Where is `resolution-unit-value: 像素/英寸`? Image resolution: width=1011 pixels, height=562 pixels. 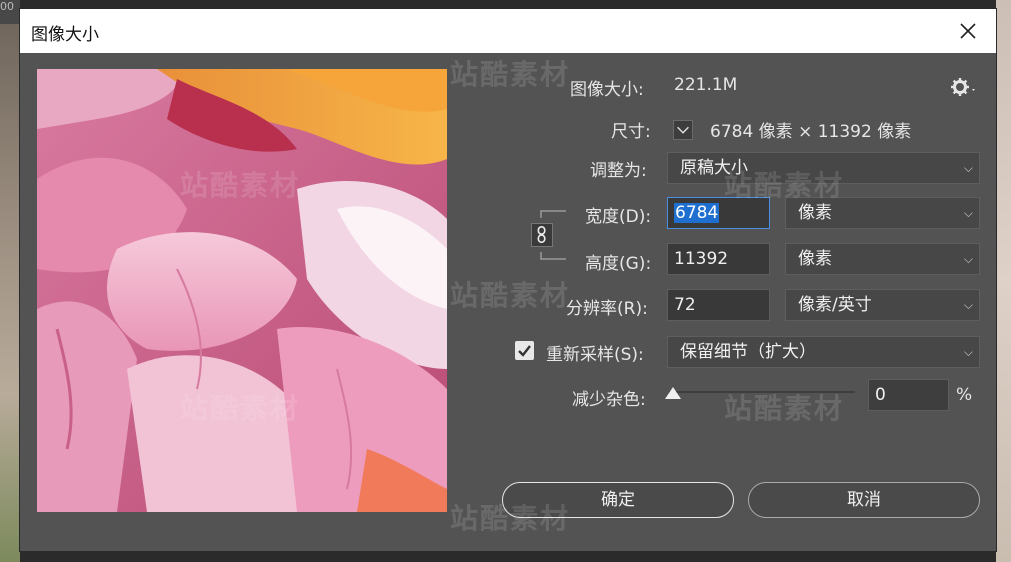
resolution-unit-value: 像素/英寸 is located at coordinates (835, 305).